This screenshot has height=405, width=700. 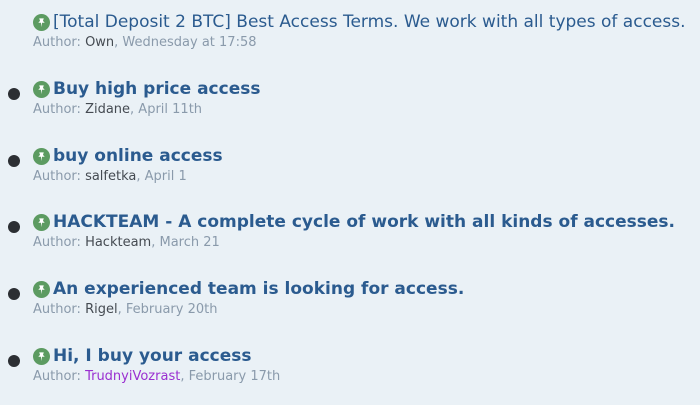 I want to click on thread-date: , February 17th, so click(x=230, y=376).